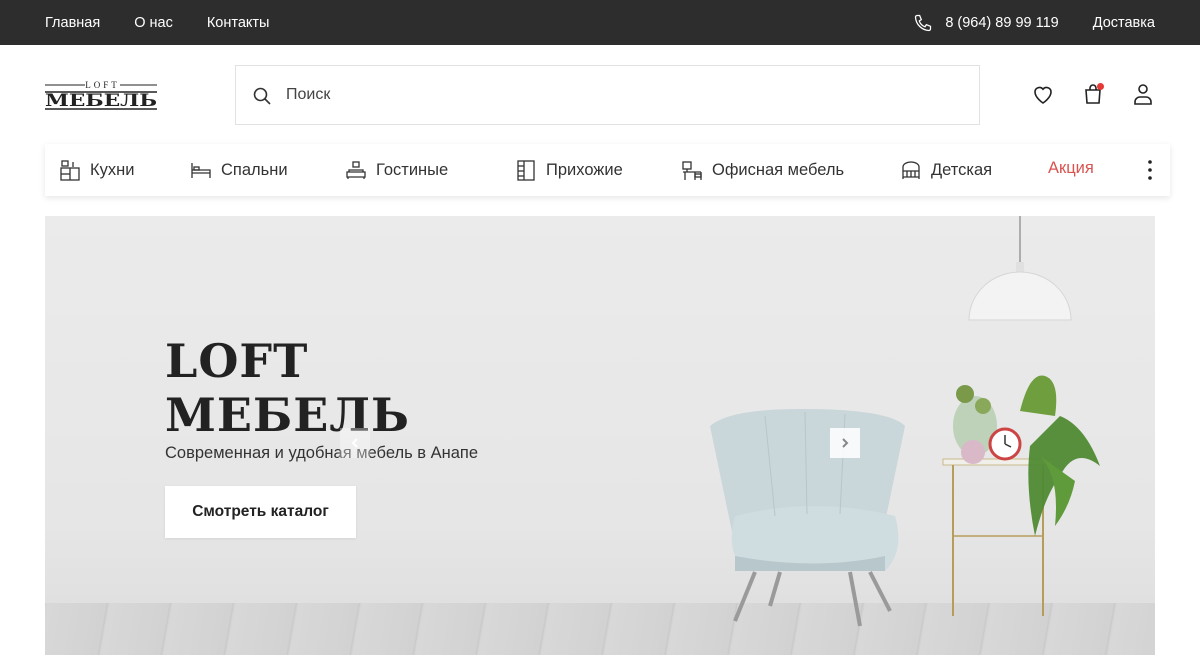  I want to click on living-room-icon, so click(356, 170).